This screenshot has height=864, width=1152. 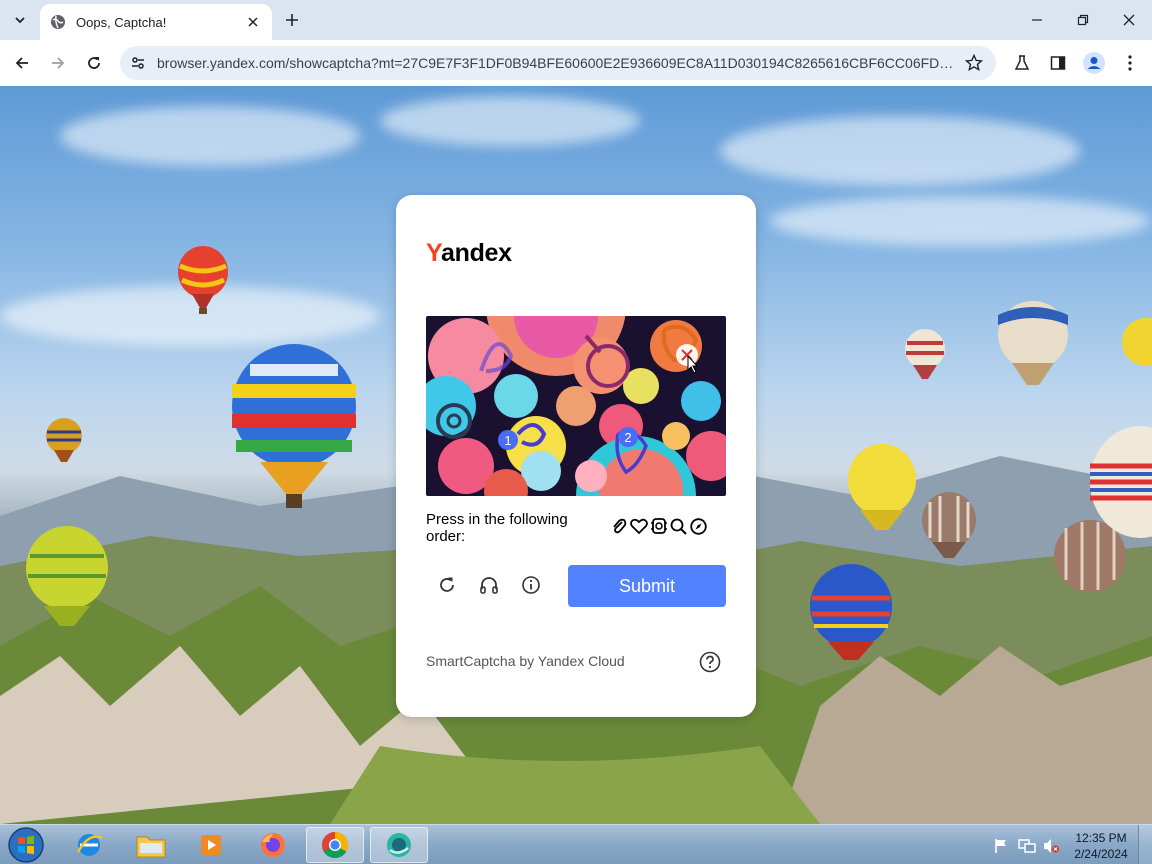 What do you see at coordinates (433, 253) in the screenshot?
I see `logo-letter-y: Y` at bounding box center [433, 253].